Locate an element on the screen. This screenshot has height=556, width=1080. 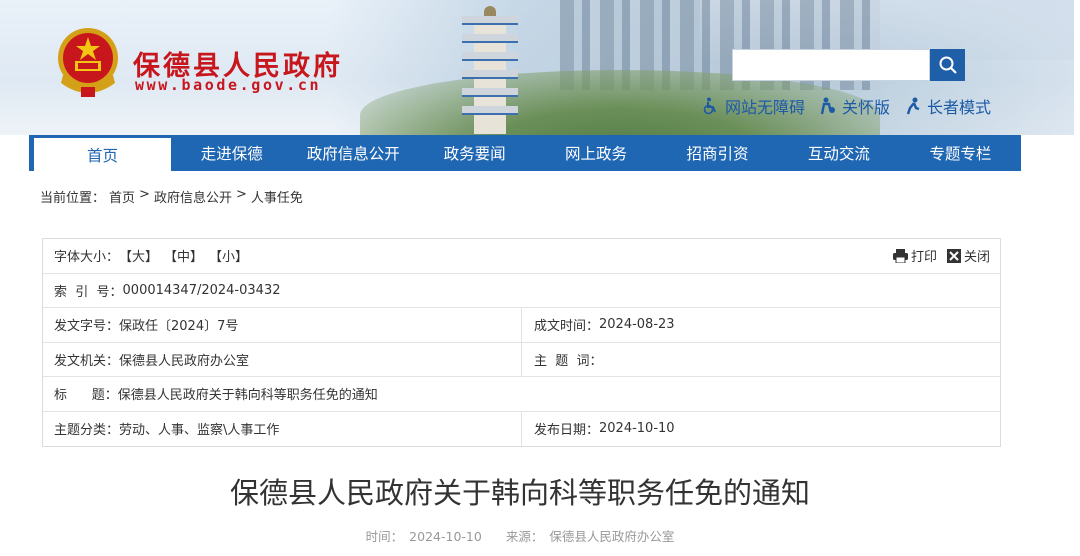
font-size-label: 字体大小： is located at coordinates (87, 258).